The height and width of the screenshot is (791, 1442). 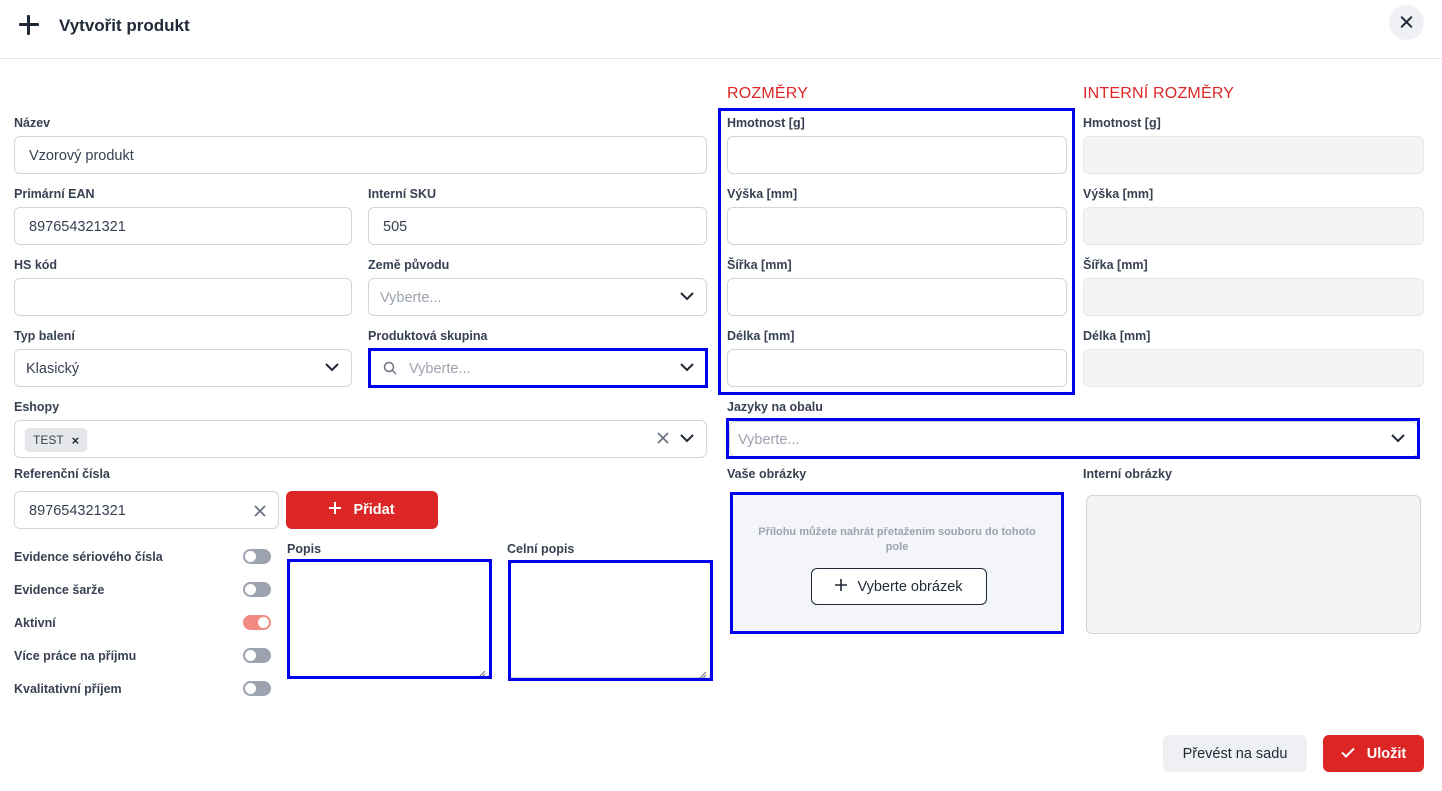 I want to click on batch-toggle, so click(x=257, y=589).